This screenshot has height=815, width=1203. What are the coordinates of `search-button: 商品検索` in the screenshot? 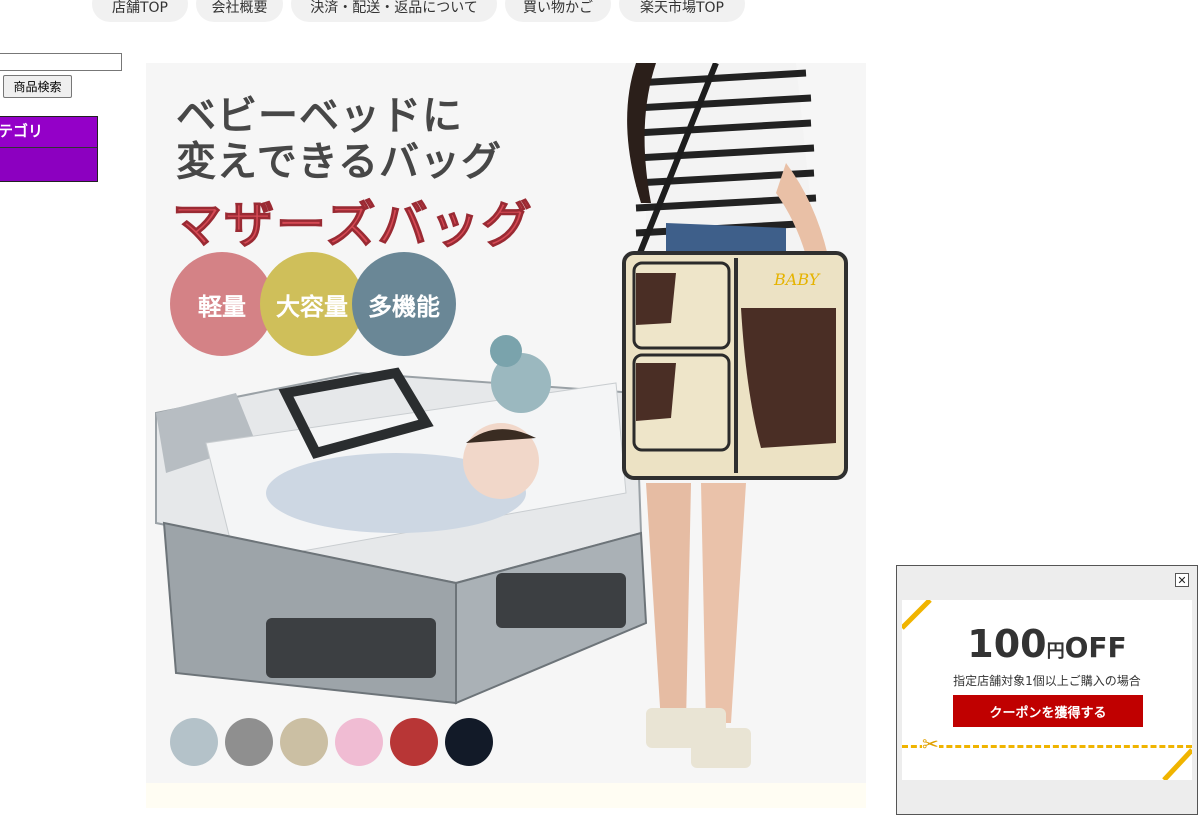 It's located at (37, 86).